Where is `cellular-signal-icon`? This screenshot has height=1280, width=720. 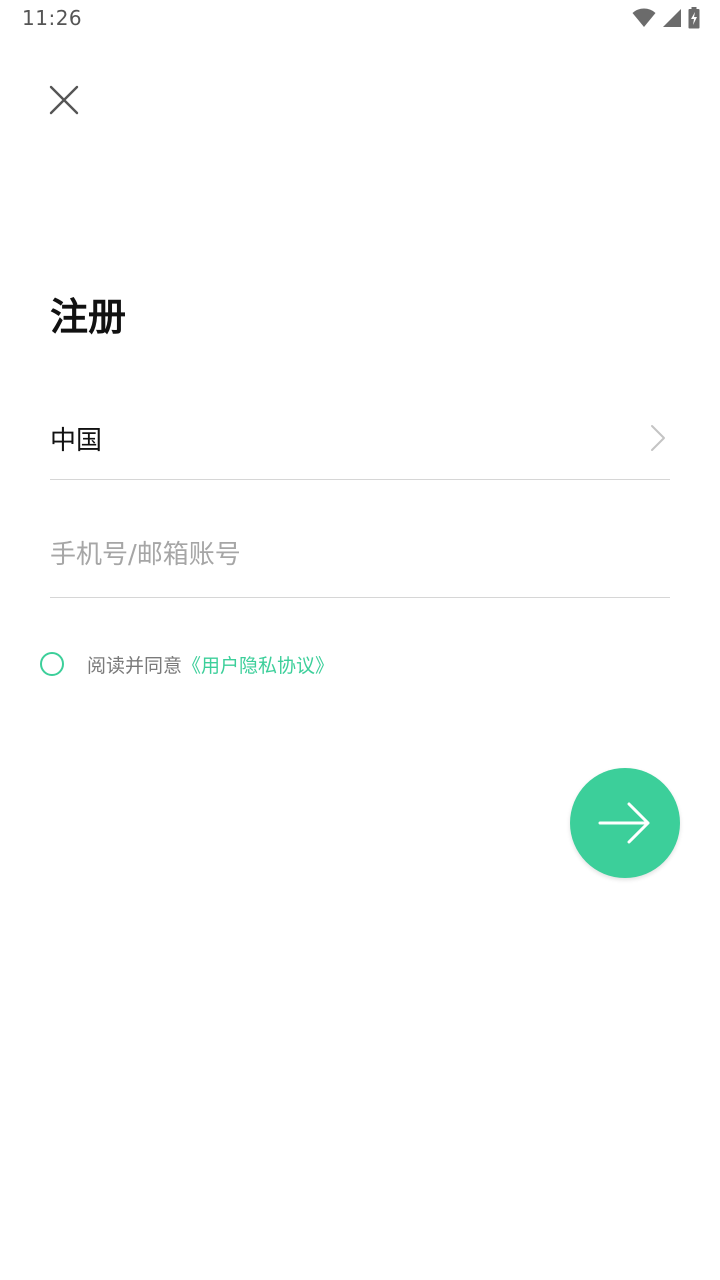
cellular-signal-icon is located at coordinates (672, 18).